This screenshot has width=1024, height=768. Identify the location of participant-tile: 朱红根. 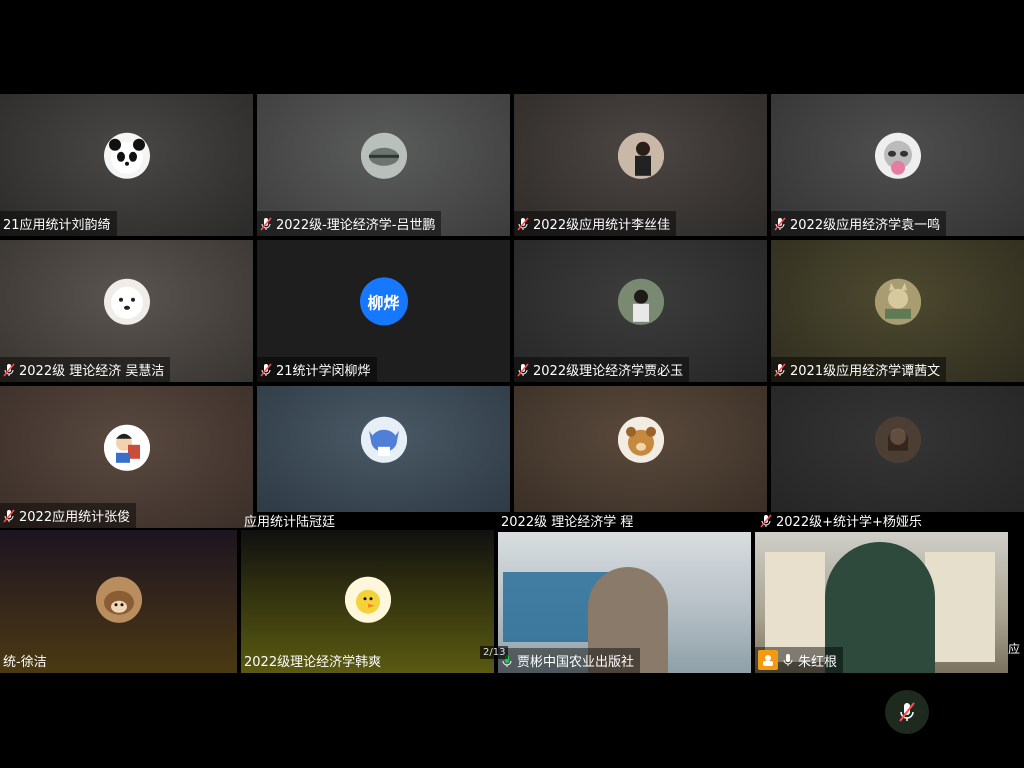
(881, 602).